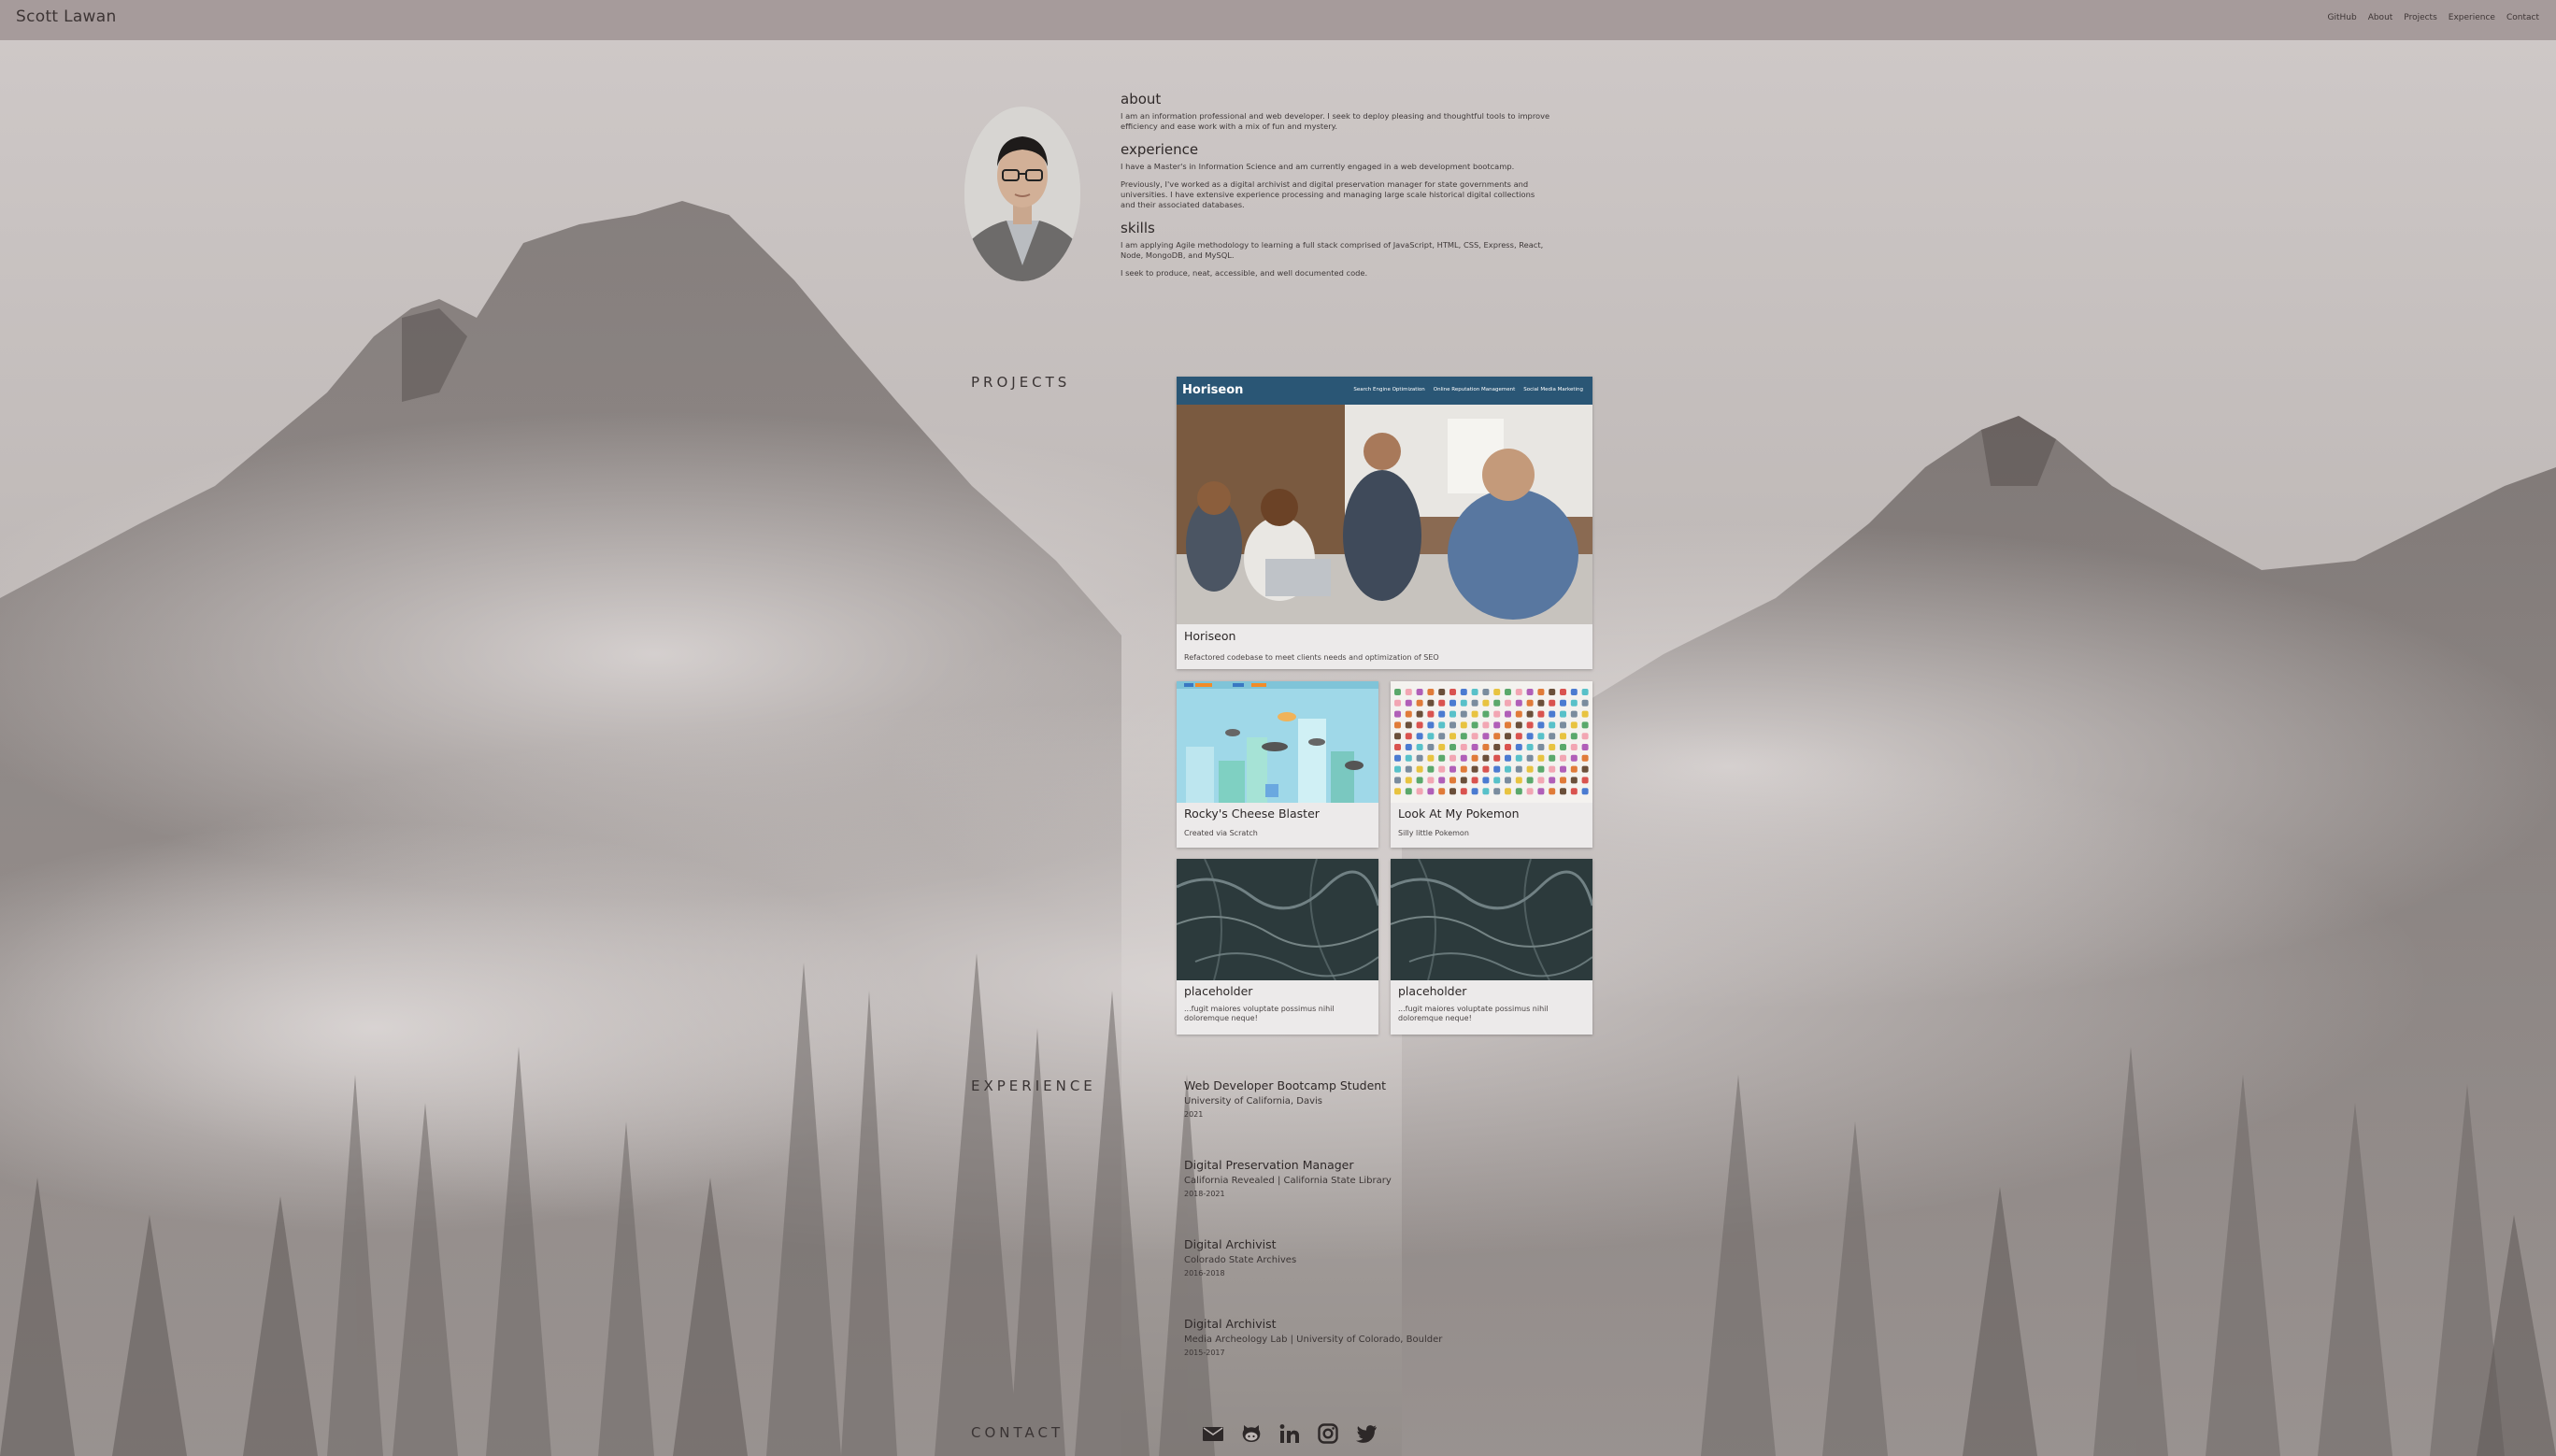  Describe the element at coordinates (1553, 390) in the screenshot. I see `horiseon-thumb-link: Social Media Marketing` at that location.